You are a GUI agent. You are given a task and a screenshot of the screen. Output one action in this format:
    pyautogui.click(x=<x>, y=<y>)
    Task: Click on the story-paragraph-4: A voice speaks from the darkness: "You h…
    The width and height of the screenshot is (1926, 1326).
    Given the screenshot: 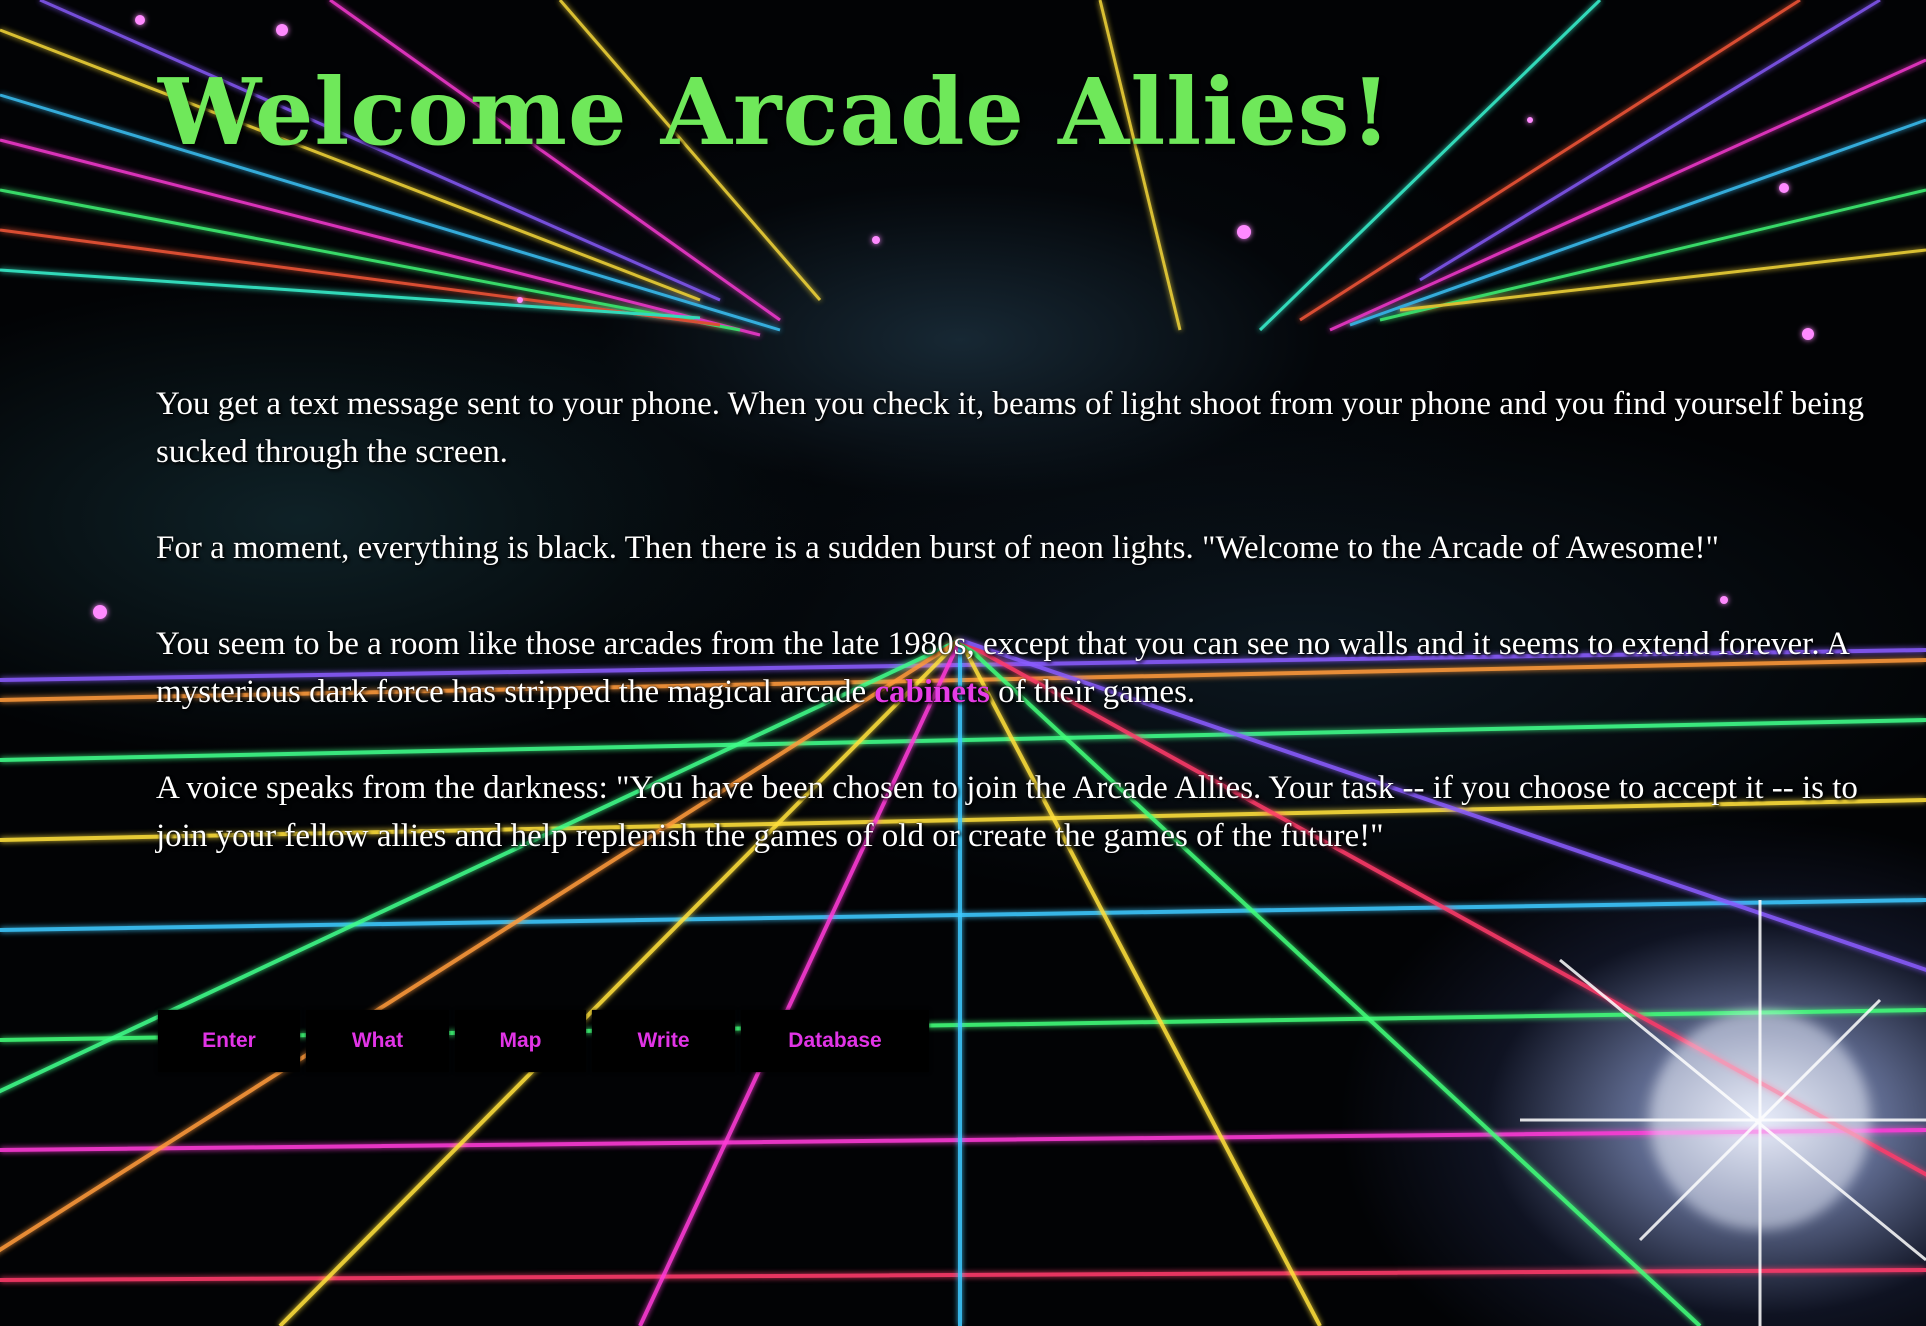 What is the action you would take?
    pyautogui.click(x=1007, y=812)
    